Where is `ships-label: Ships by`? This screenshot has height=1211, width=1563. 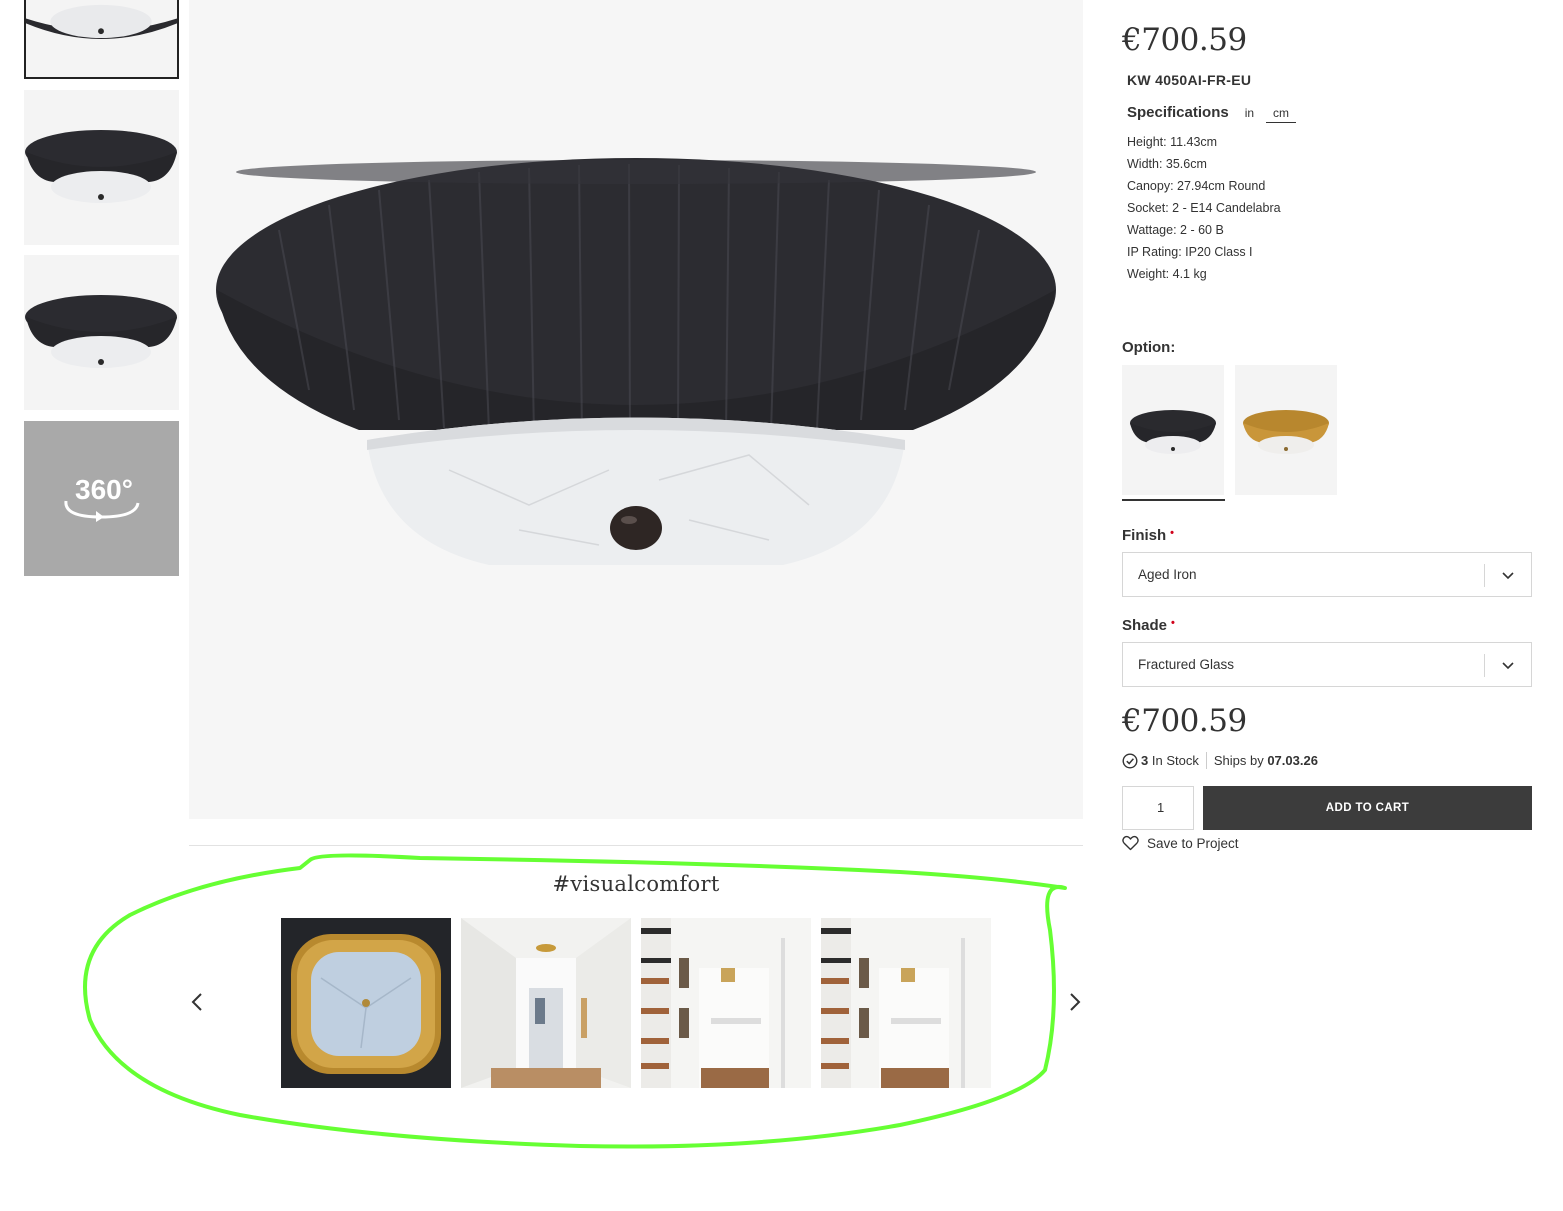 ships-label: Ships by is located at coordinates (1238, 760).